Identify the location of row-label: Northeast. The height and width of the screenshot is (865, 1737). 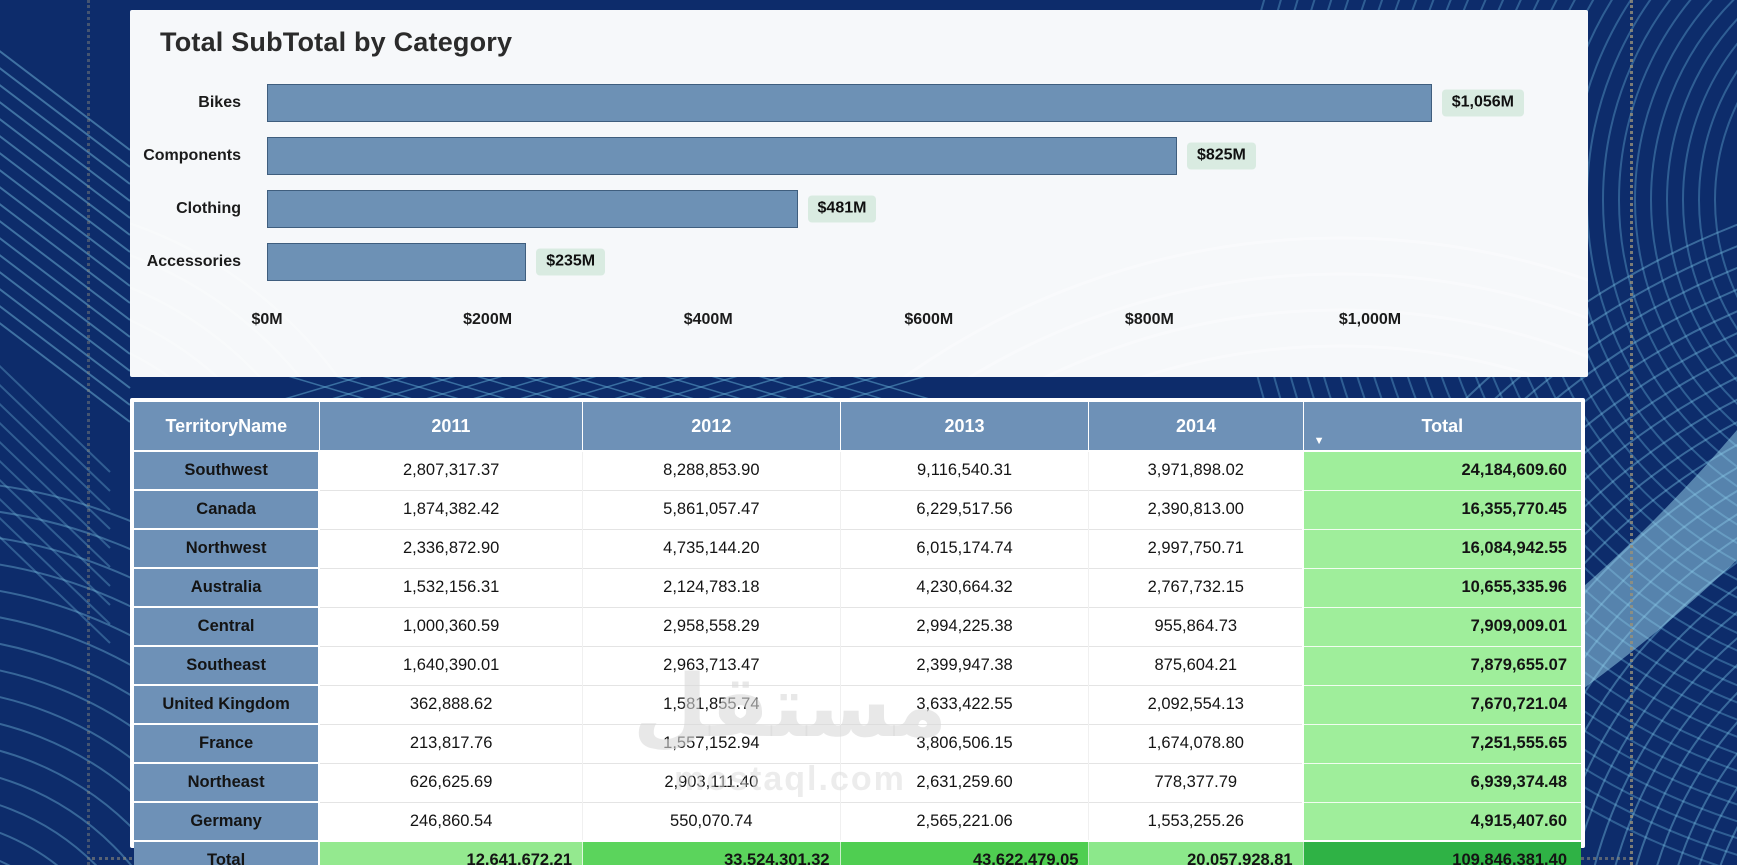
(227, 782).